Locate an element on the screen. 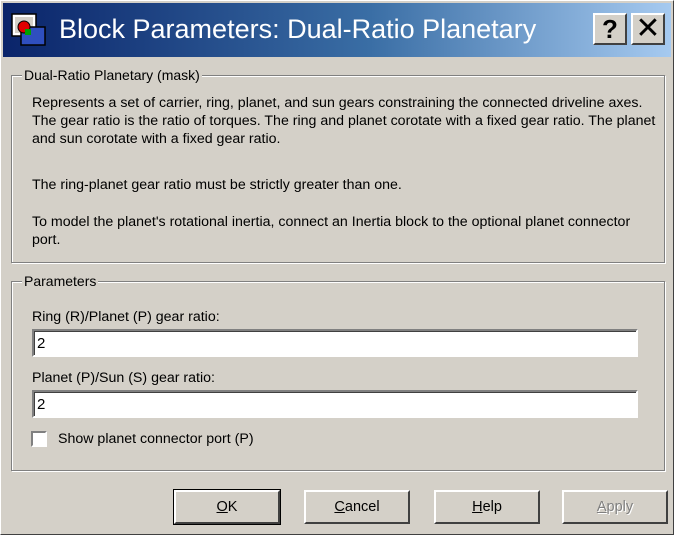  help-button: Help is located at coordinates (487, 507).